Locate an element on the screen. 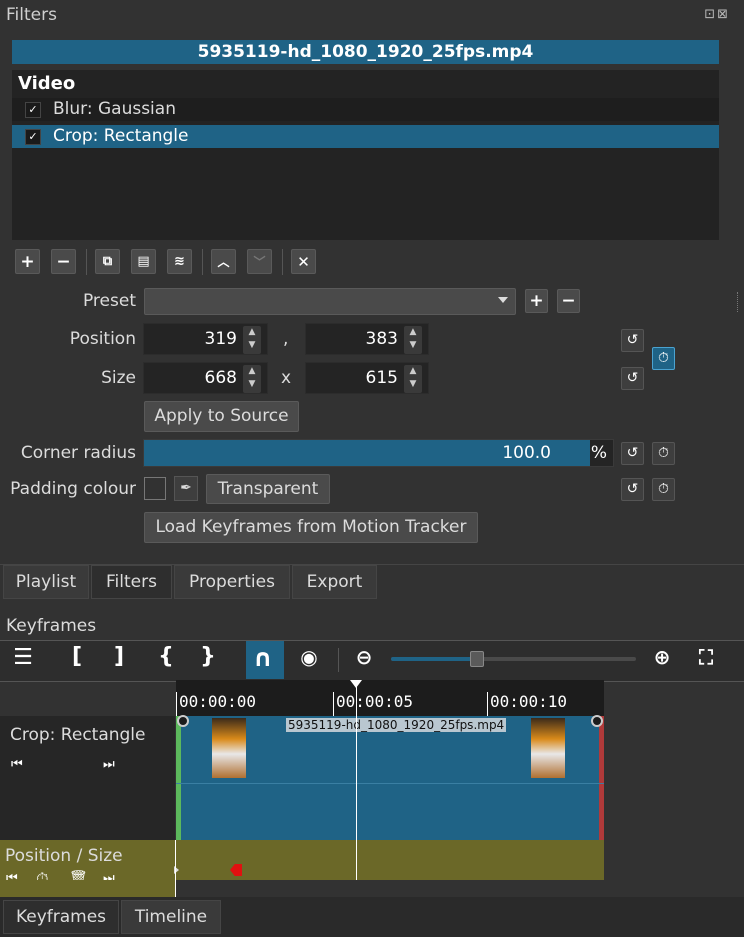 The image size is (744, 937). padding-colour-label: Padding colour is located at coordinates (73, 489).